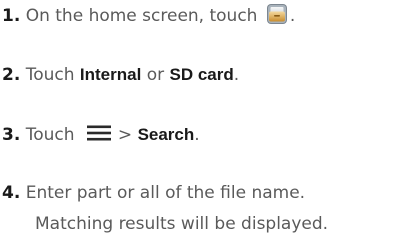  Describe the element at coordinates (277, 14) in the screenshot. I see `file-manager-icon` at that location.